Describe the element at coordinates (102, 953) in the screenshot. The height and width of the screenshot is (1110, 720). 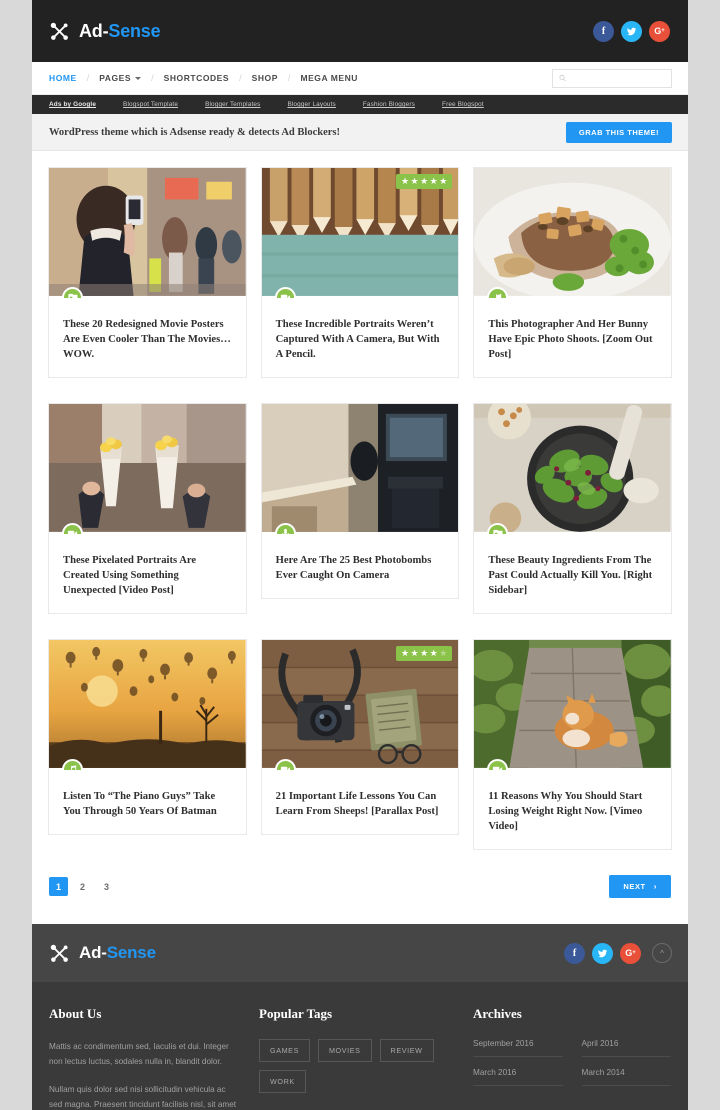
I see `footer-logo: Ad-Sense` at that location.